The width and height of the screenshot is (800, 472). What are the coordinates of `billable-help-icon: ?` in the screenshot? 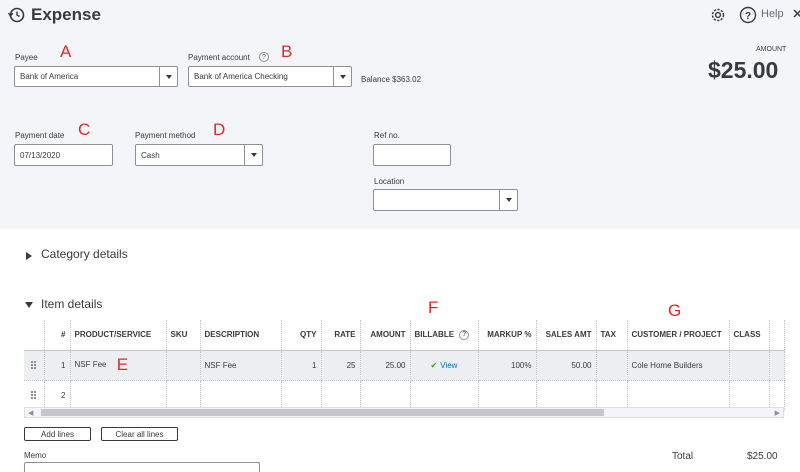 It's located at (464, 334).